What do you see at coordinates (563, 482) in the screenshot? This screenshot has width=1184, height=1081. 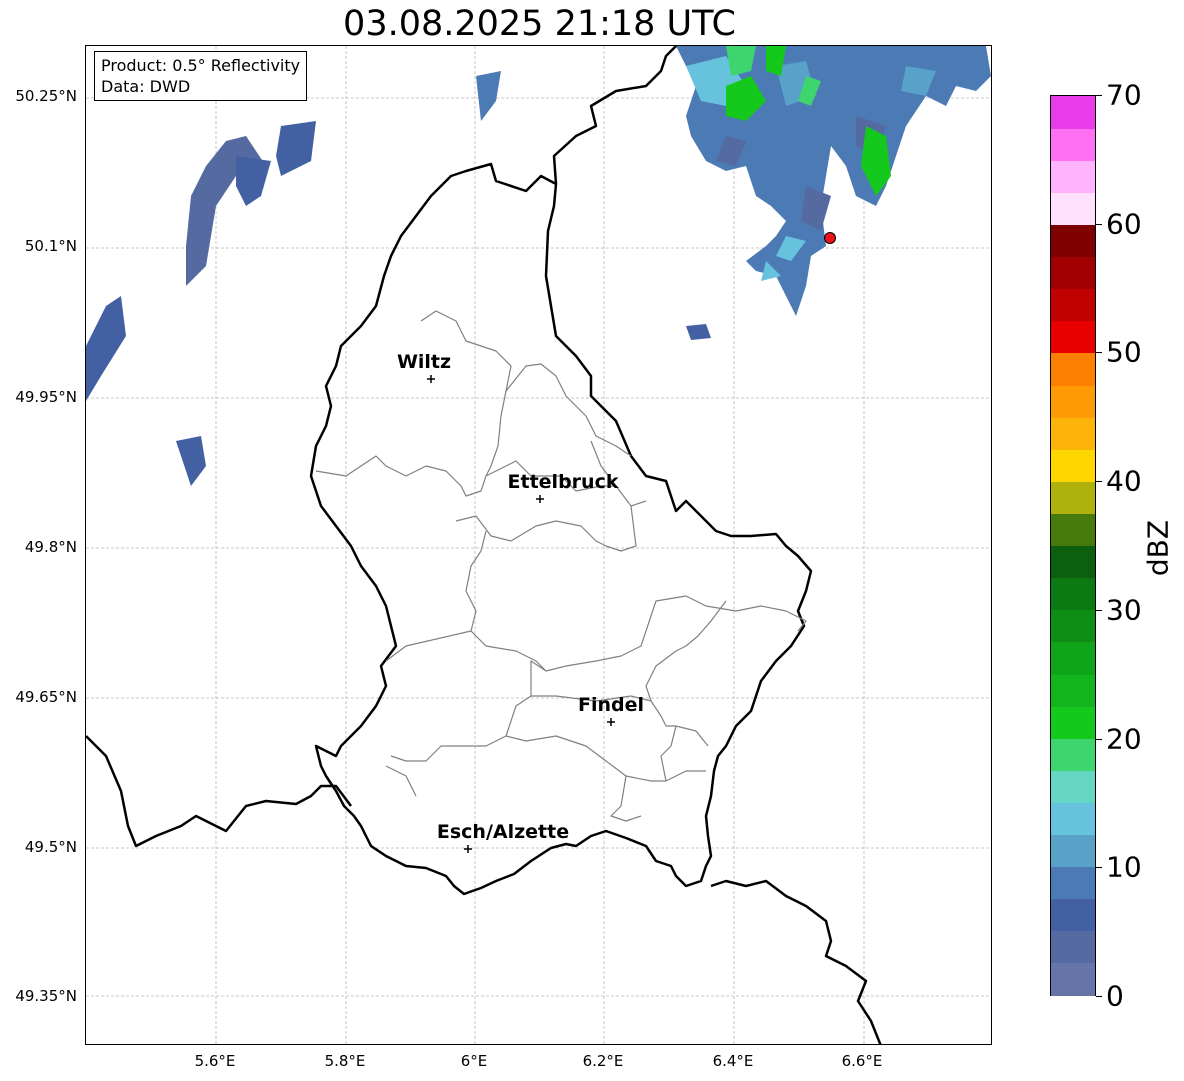 I see `city-label-ettelbruck: Ettelbruck` at bounding box center [563, 482].